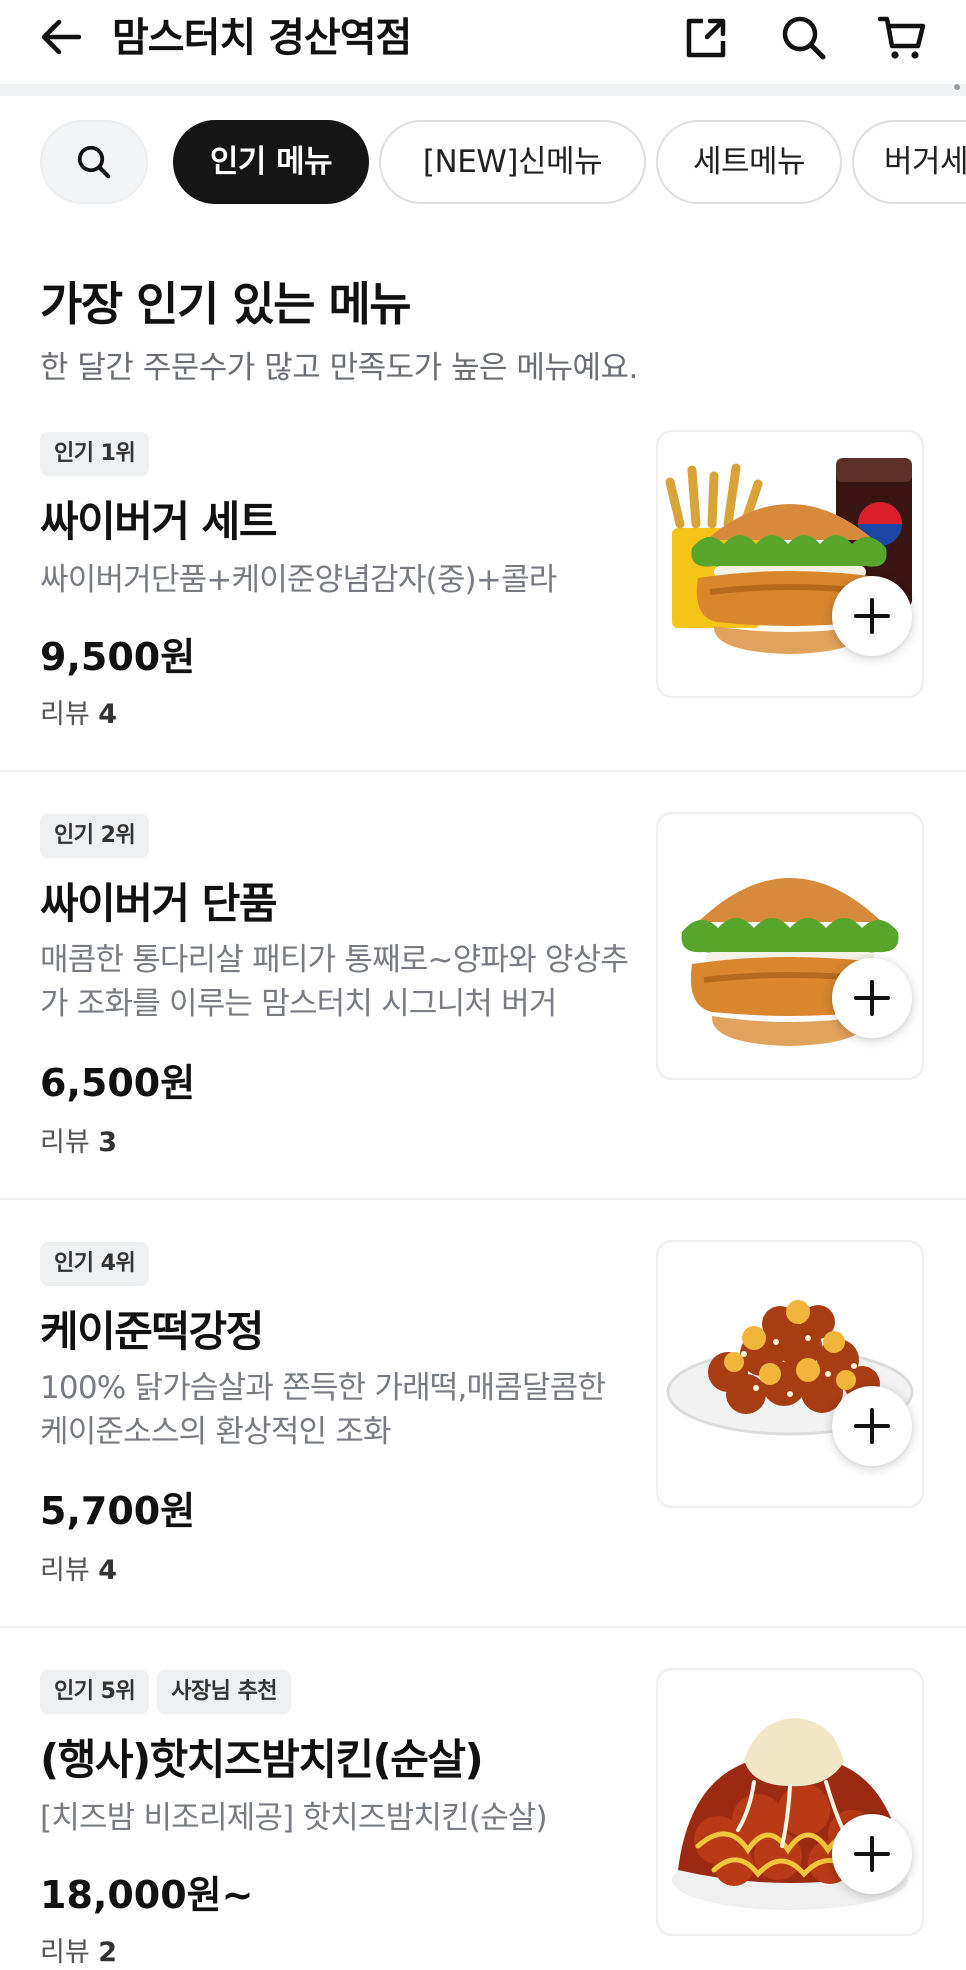 Image resolution: width=966 pixels, height=1970 pixels. I want to click on menu-description: 100% 닭가슴살과 쫀득한 가래떡,매콤달콤한 케이준소스의 환상적인 조화, so click(323, 1410).